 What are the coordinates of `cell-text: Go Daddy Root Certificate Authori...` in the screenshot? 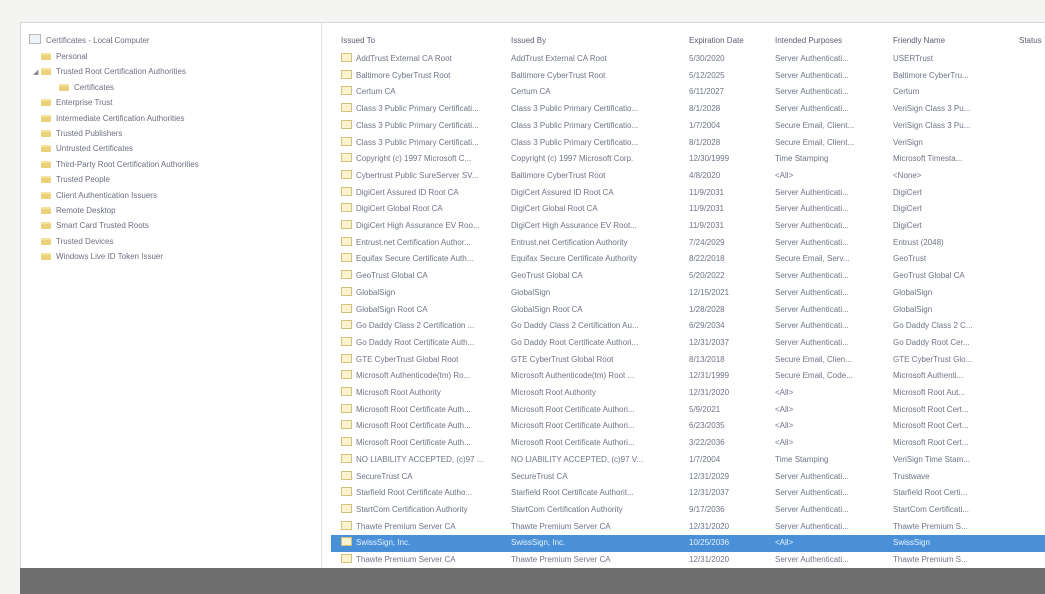 It's located at (575, 342).